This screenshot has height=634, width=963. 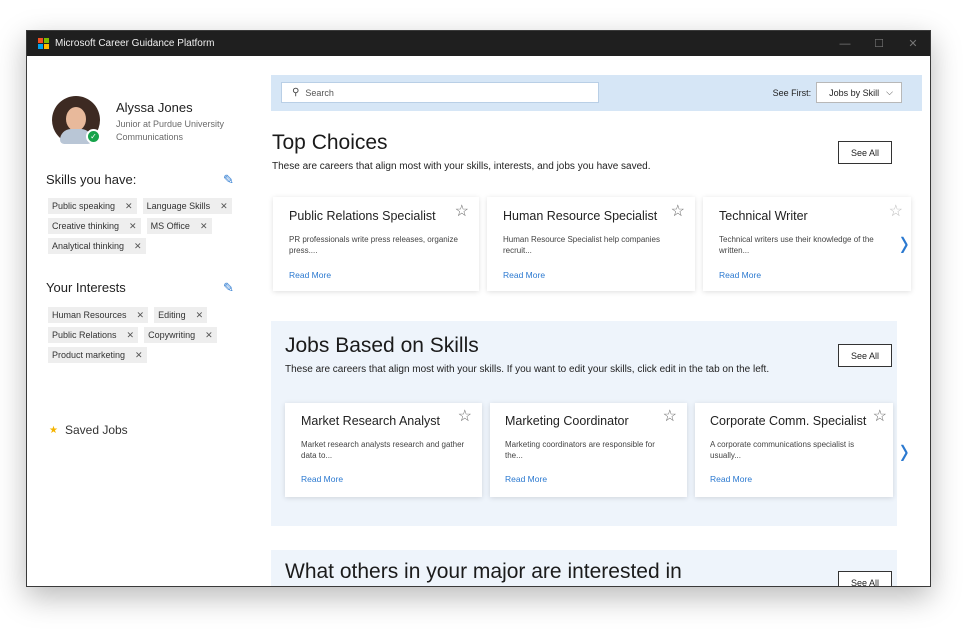 What do you see at coordinates (859, 92) in the screenshot?
I see `sort-dropdown: Jobs by Skill ⌵` at bounding box center [859, 92].